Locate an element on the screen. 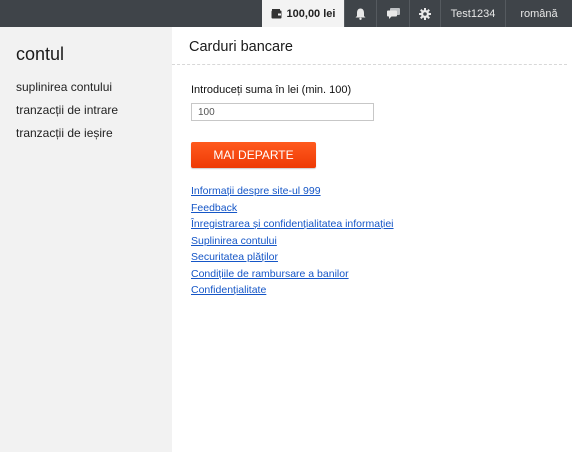 This screenshot has height=452, width=572. sidebar-item-incoming-transactions: tranzacții de intrare is located at coordinates (67, 114).